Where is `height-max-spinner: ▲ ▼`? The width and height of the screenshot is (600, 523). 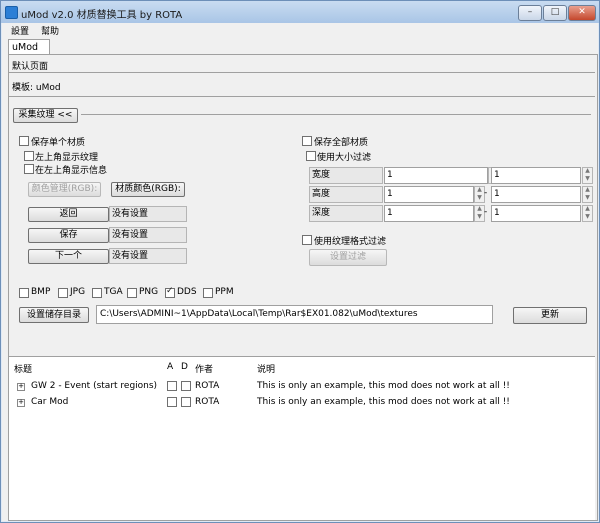 height-max-spinner: ▲ ▼ is located at coordinates (587, 194).